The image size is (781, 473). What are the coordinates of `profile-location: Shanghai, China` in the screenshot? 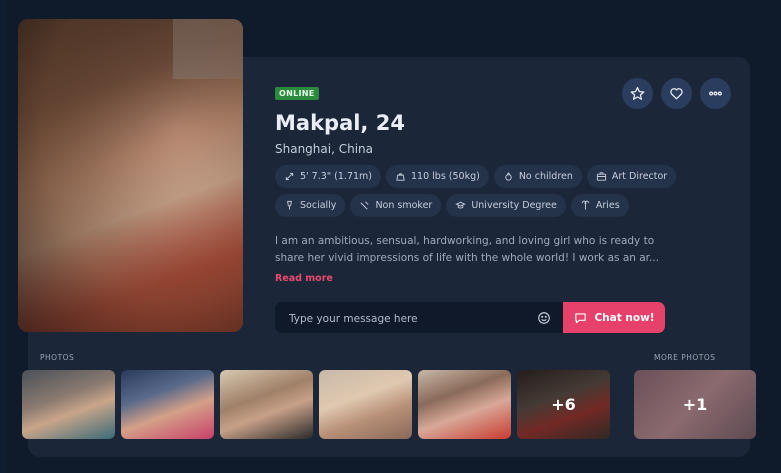 It's located at (324, 149).